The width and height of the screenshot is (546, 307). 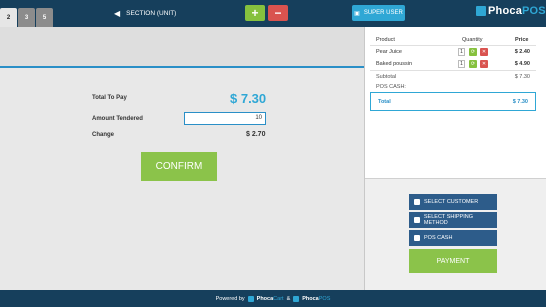 I want to click on product-header: Product, so click(x=385, y=40).